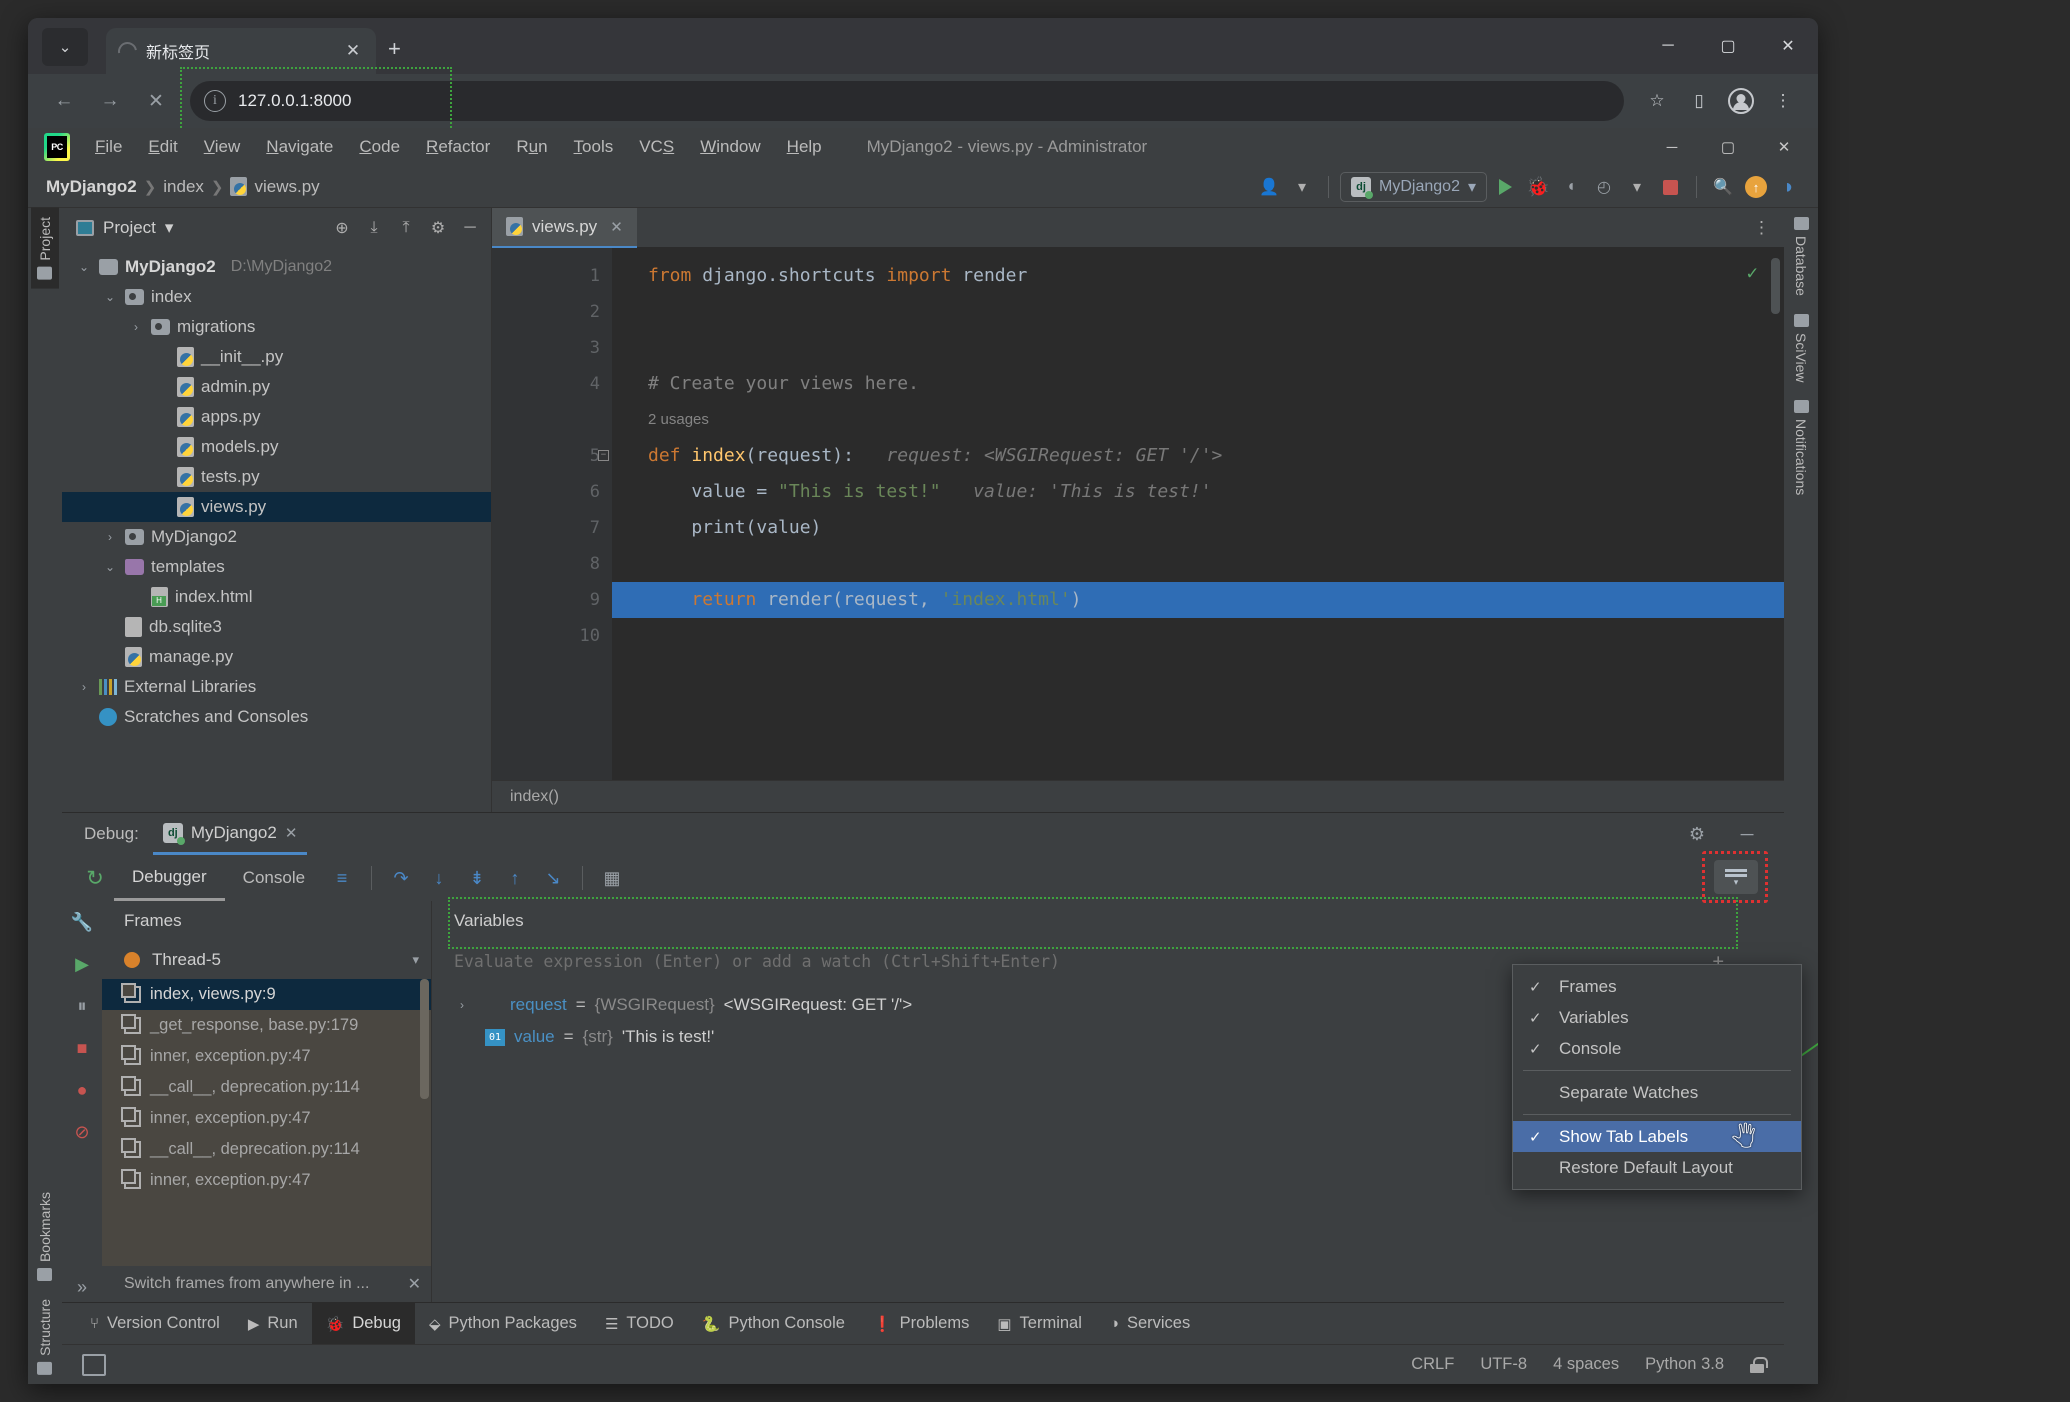 The width and height of the screenshot is (2070, 1402). I want to click on indent-status: 4 spaces, so click(1586, 1364).